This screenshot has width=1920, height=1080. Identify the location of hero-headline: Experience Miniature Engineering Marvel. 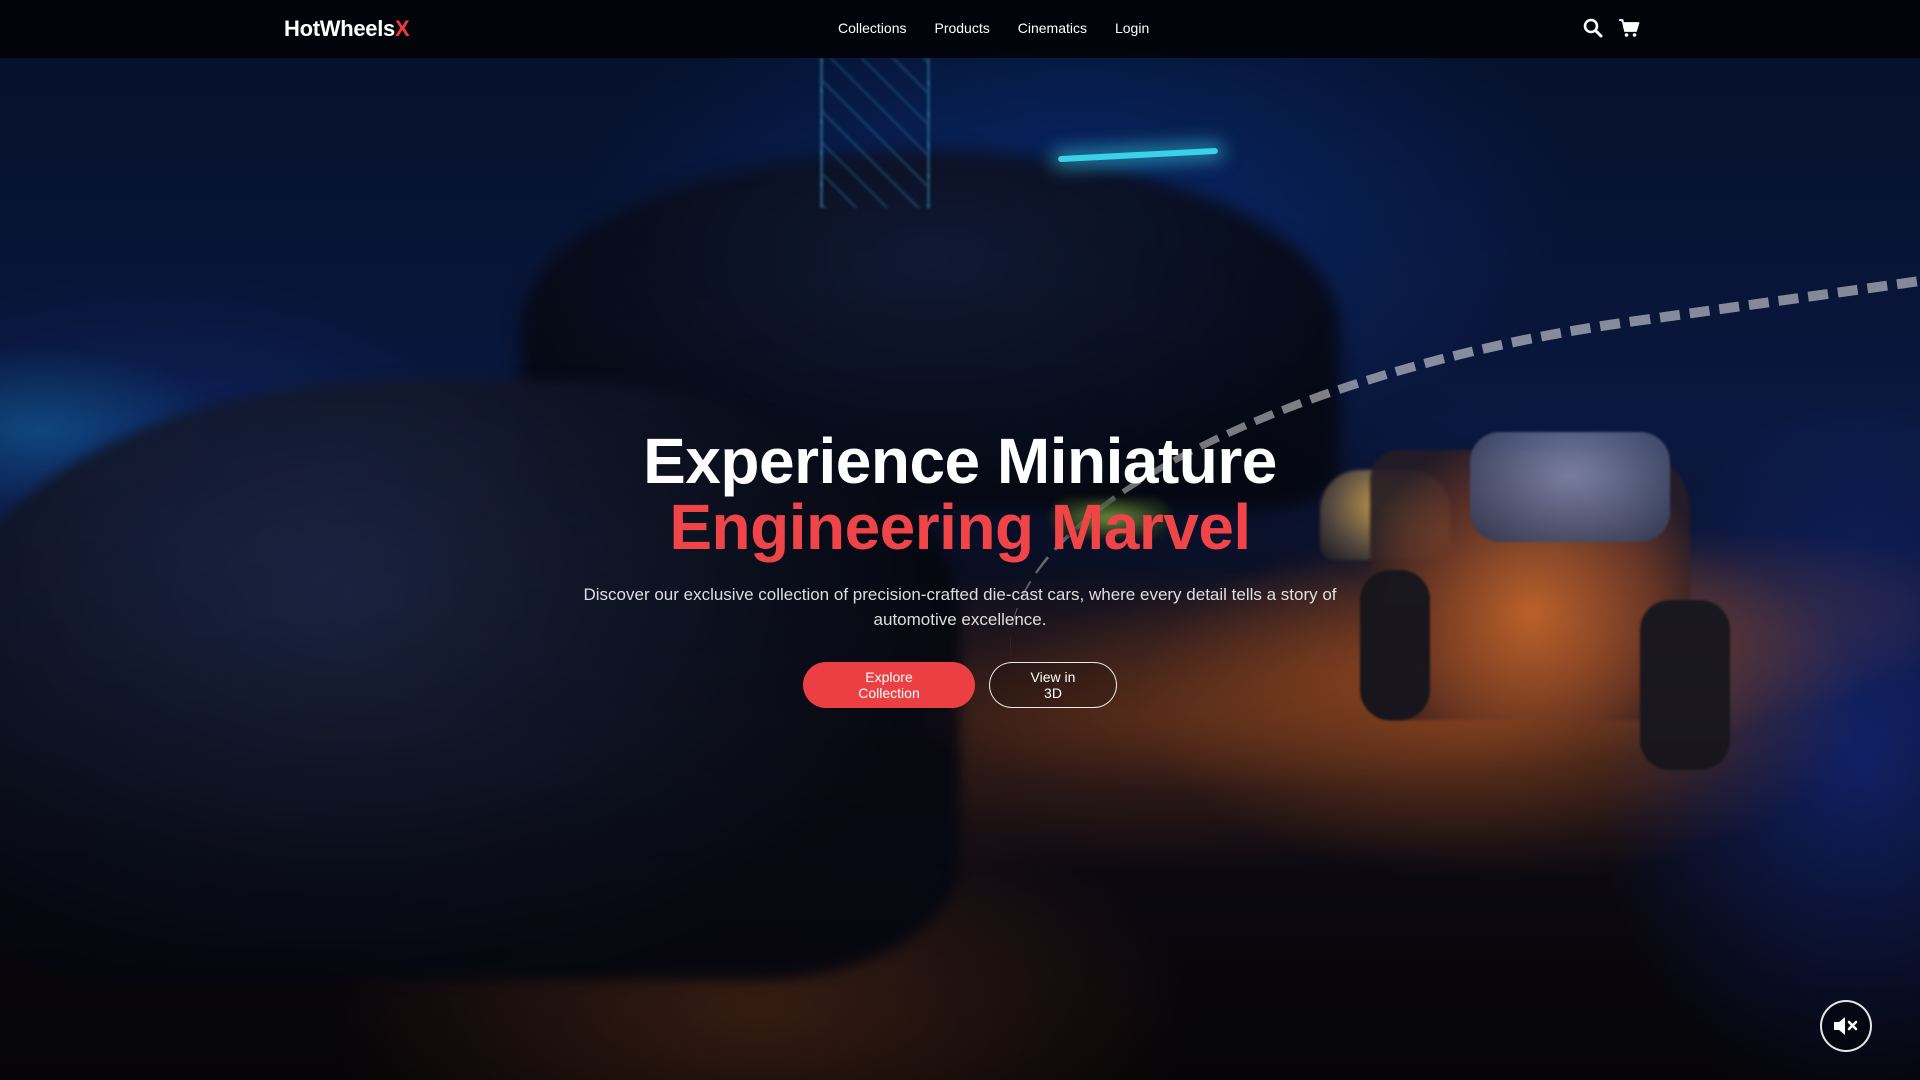
(960, 494).